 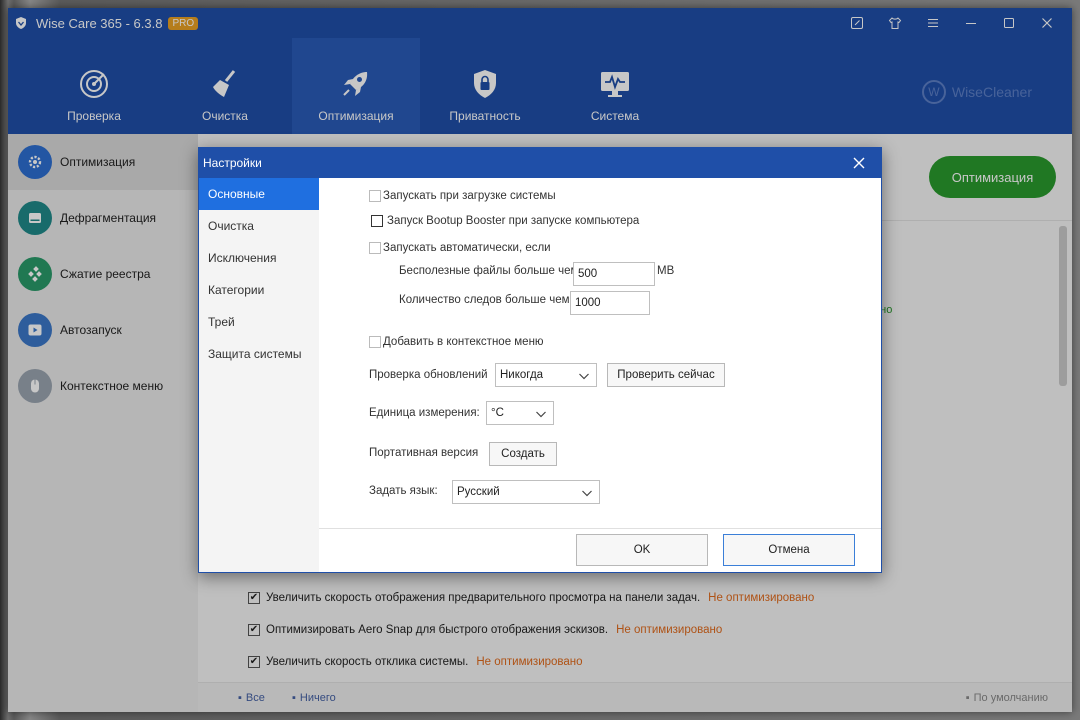 What do you see at coordinates (489, 271) in the screenshot?
I see `junk-files-label: Бесполезные файлы больше чем` at bounding box center [489, 271].